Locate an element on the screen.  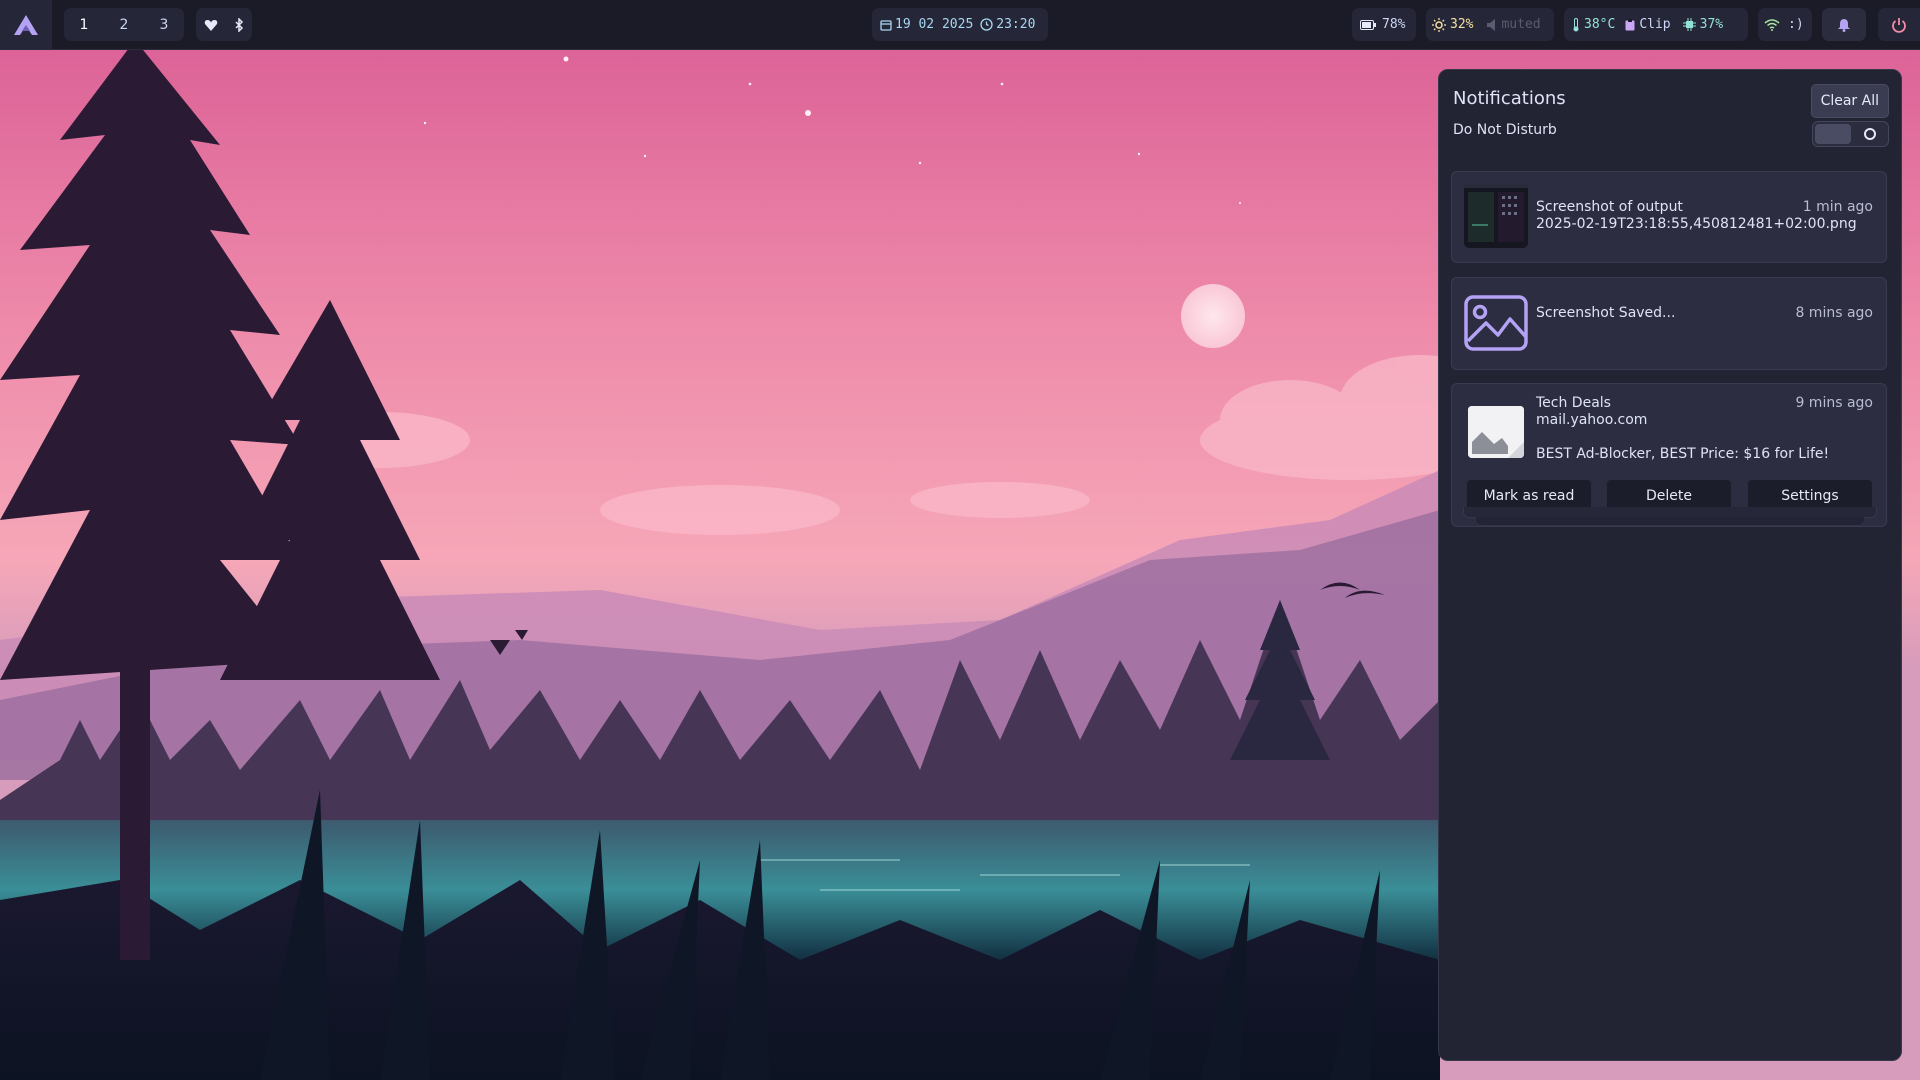
workspaces: 1 2 3 is located at coordinates (124, 24).